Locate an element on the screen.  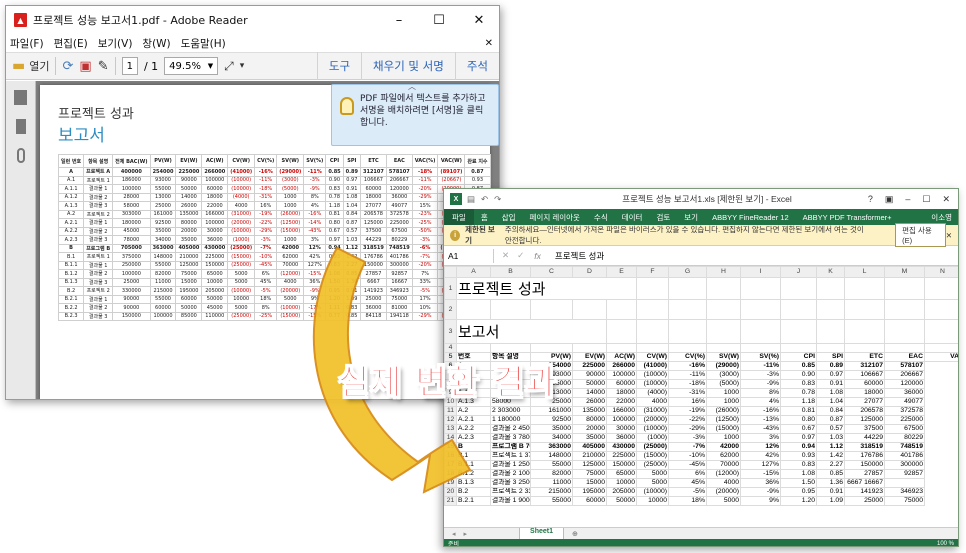
column-header: H is located at coordinates (723, 272).